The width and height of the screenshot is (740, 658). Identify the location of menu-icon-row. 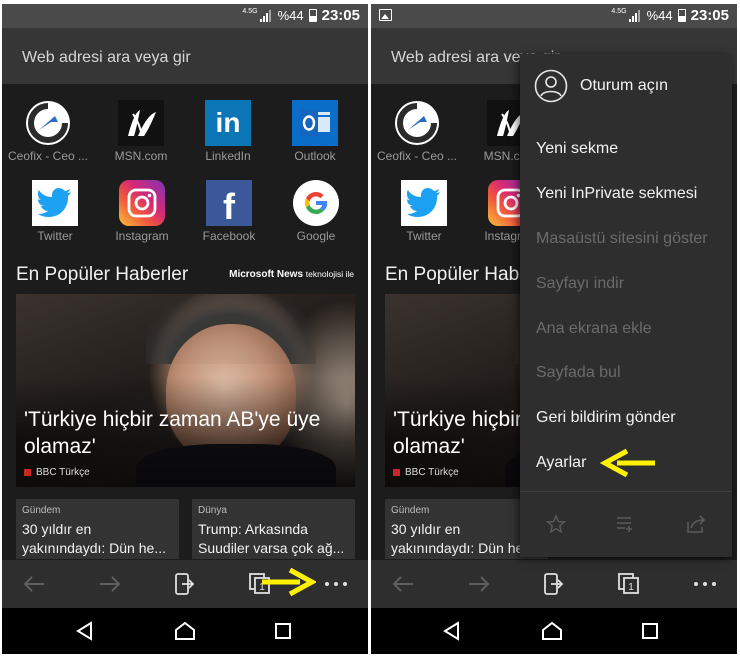
(626, 524).